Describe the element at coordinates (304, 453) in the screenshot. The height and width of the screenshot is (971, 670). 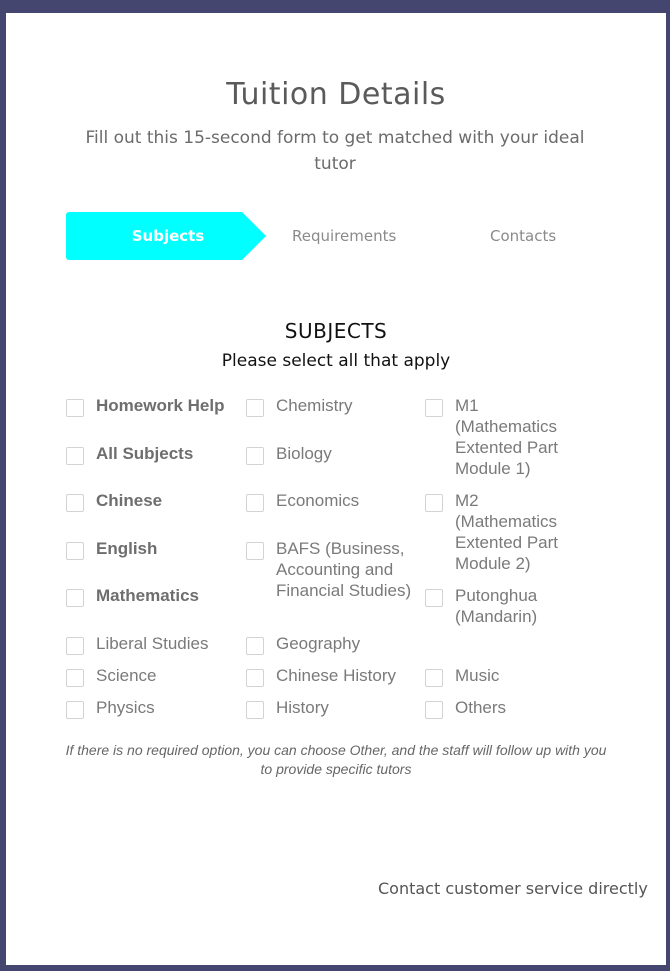
I see `subject-label: Biology` at that location.